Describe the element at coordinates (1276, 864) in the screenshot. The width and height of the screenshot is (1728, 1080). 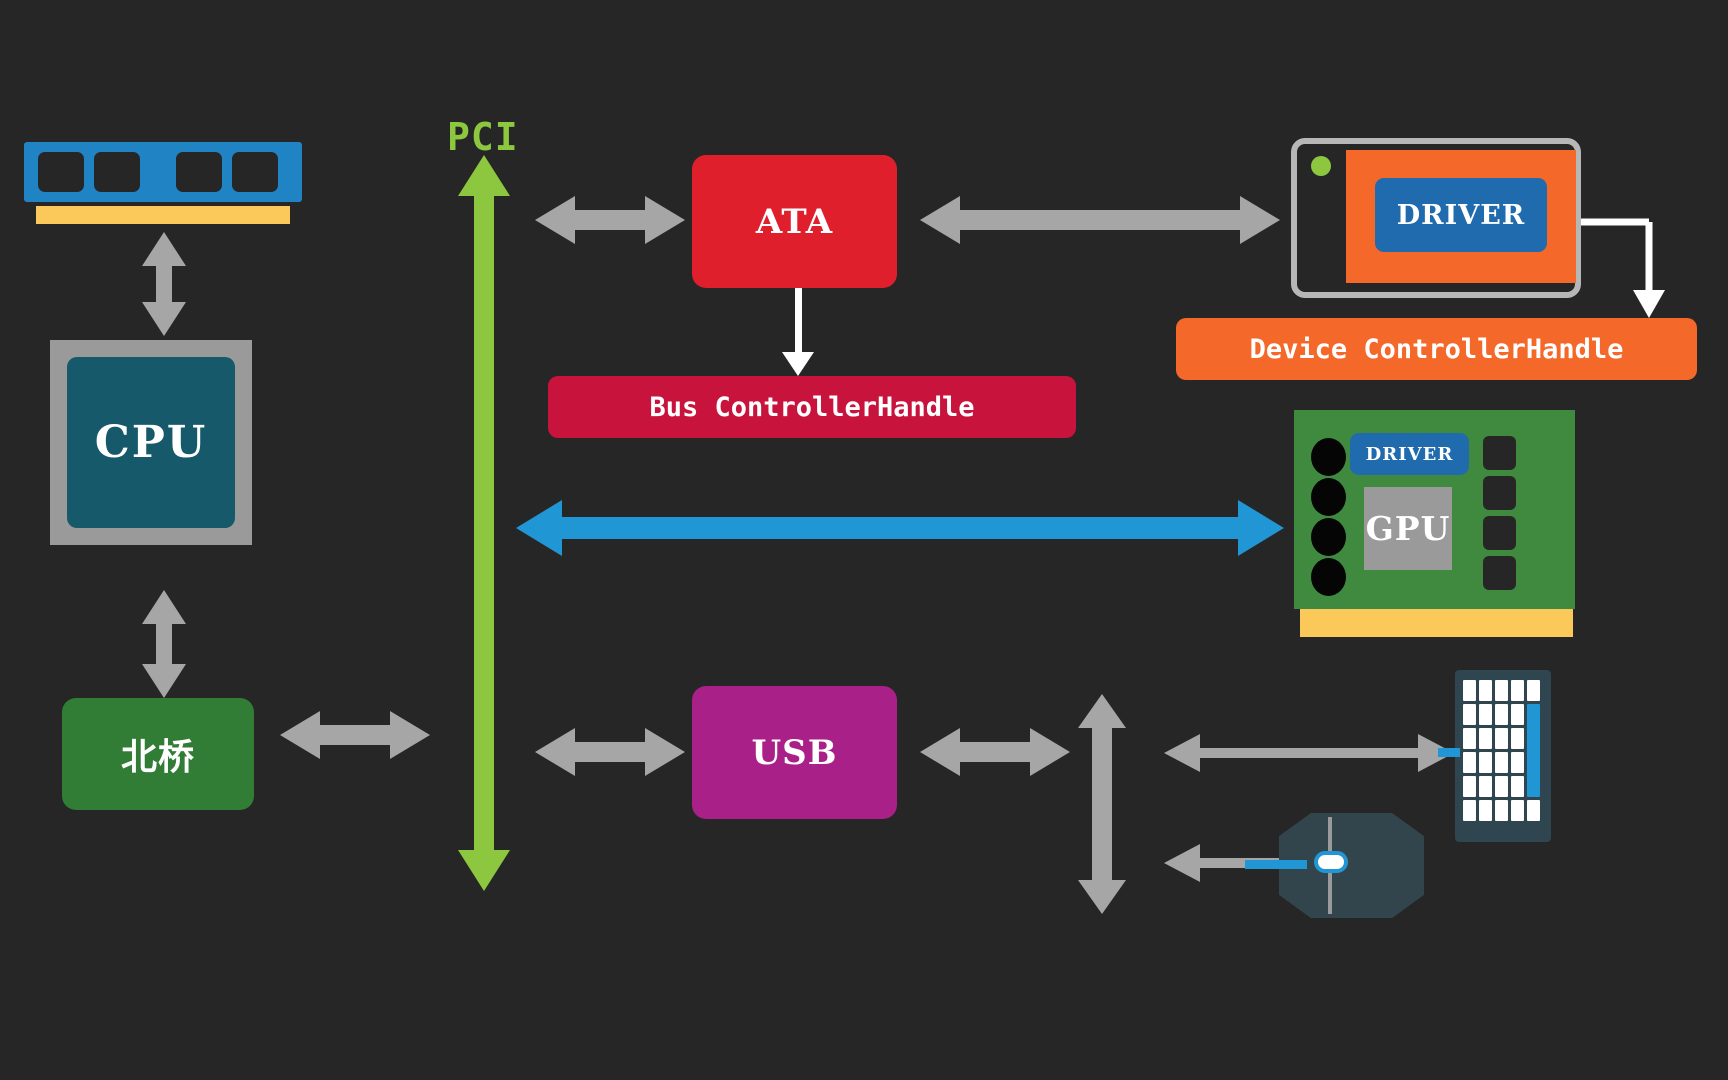
I see `mouse-cable` at that location.